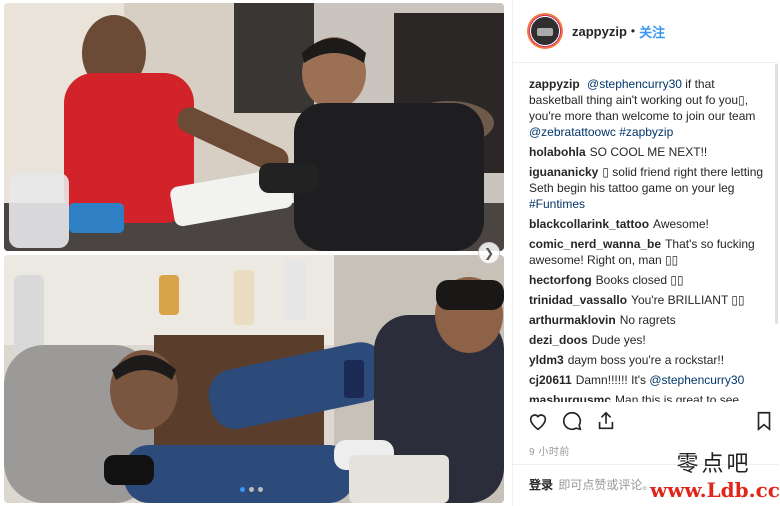  Describe the element at coordinates (563, 172) in the screenshot. I see `comment-username: iguananicky` at that location.